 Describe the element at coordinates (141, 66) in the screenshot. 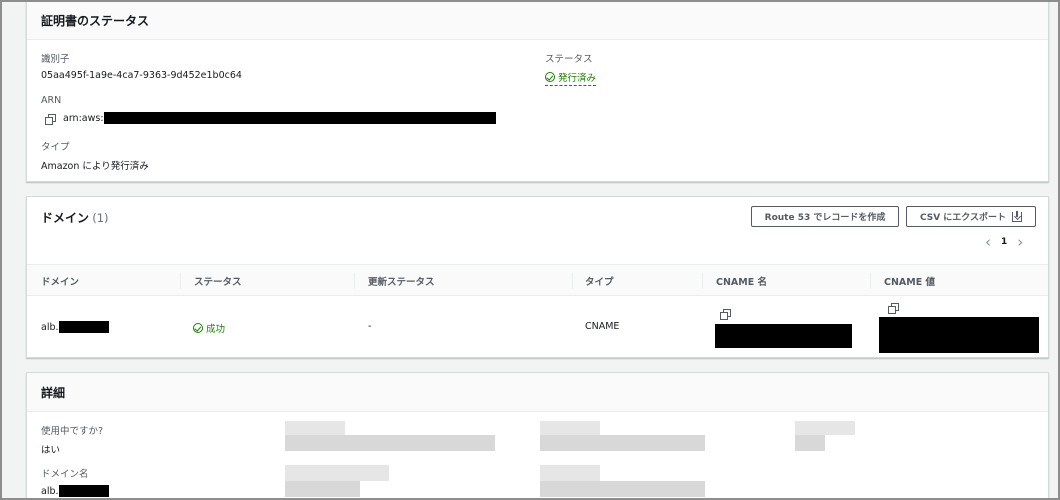

I see `identifier-field: 識別子 05aa495f-1a9e-4ca7-9363-9d452e1b0c64` at that location.